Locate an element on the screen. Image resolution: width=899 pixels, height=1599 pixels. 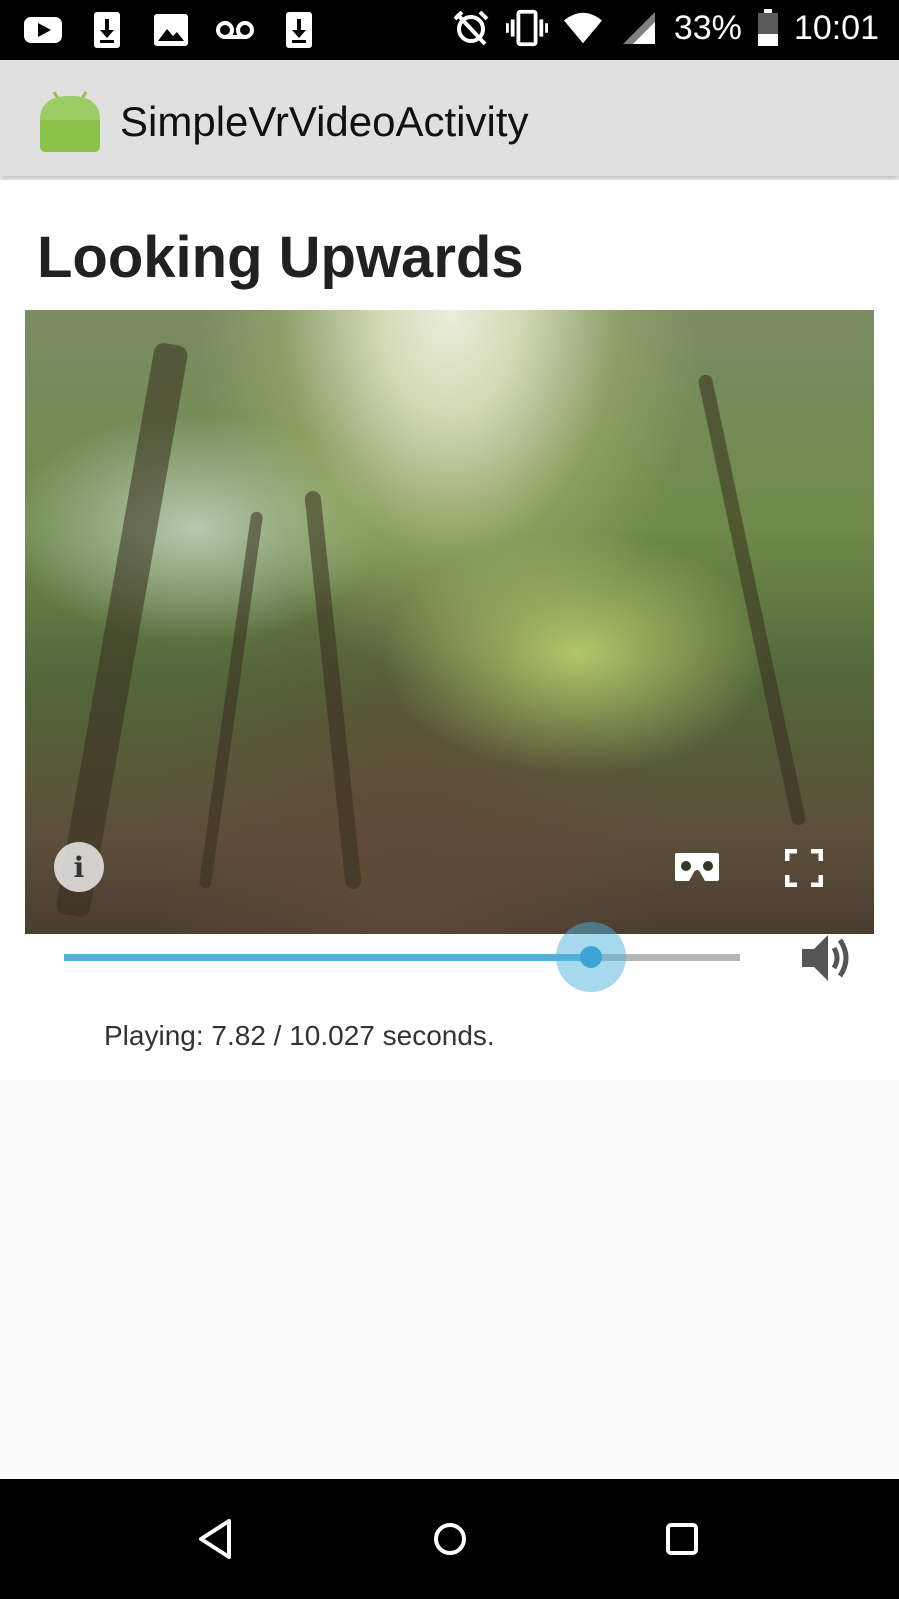
back-icon is located at coordinates (217, 1539).